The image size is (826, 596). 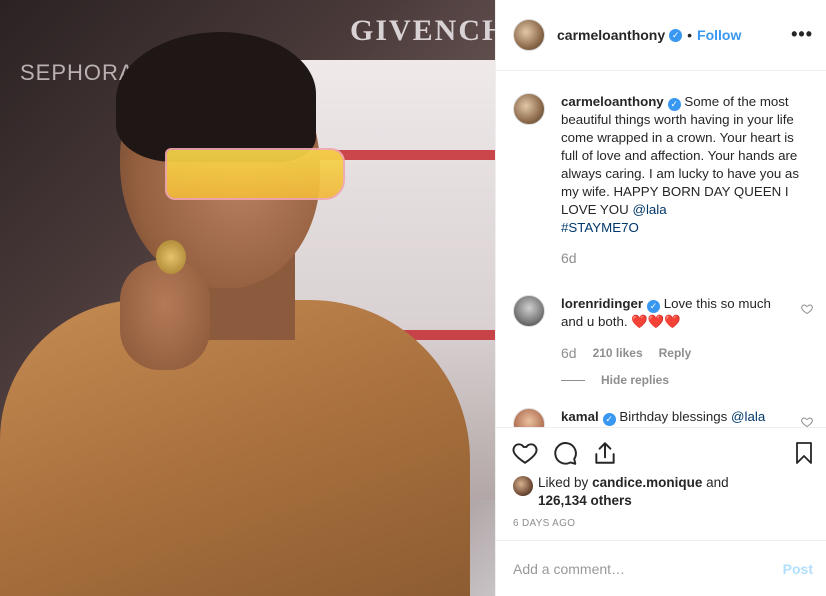 I want to click on sunglasses, so click(x=255, y=174).